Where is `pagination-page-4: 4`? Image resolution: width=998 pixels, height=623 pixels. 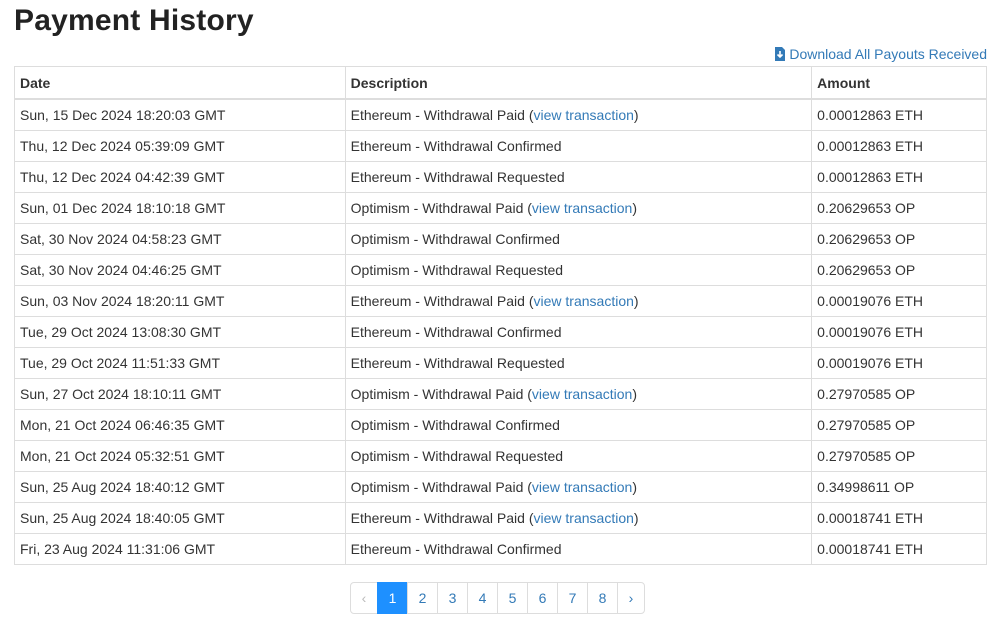 pagination-page-4: 4 is located at coordinates (482, 598).